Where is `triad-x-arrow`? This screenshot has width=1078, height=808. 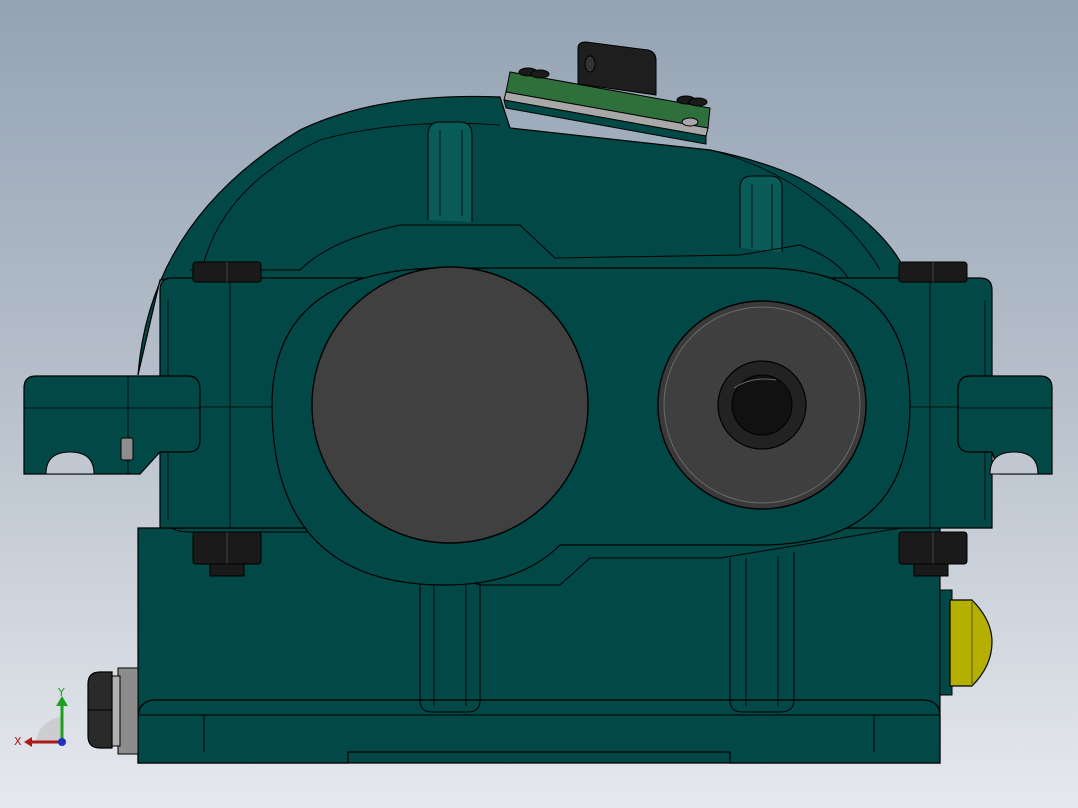 triad-x-arrow is located at coordinates (28, 742).